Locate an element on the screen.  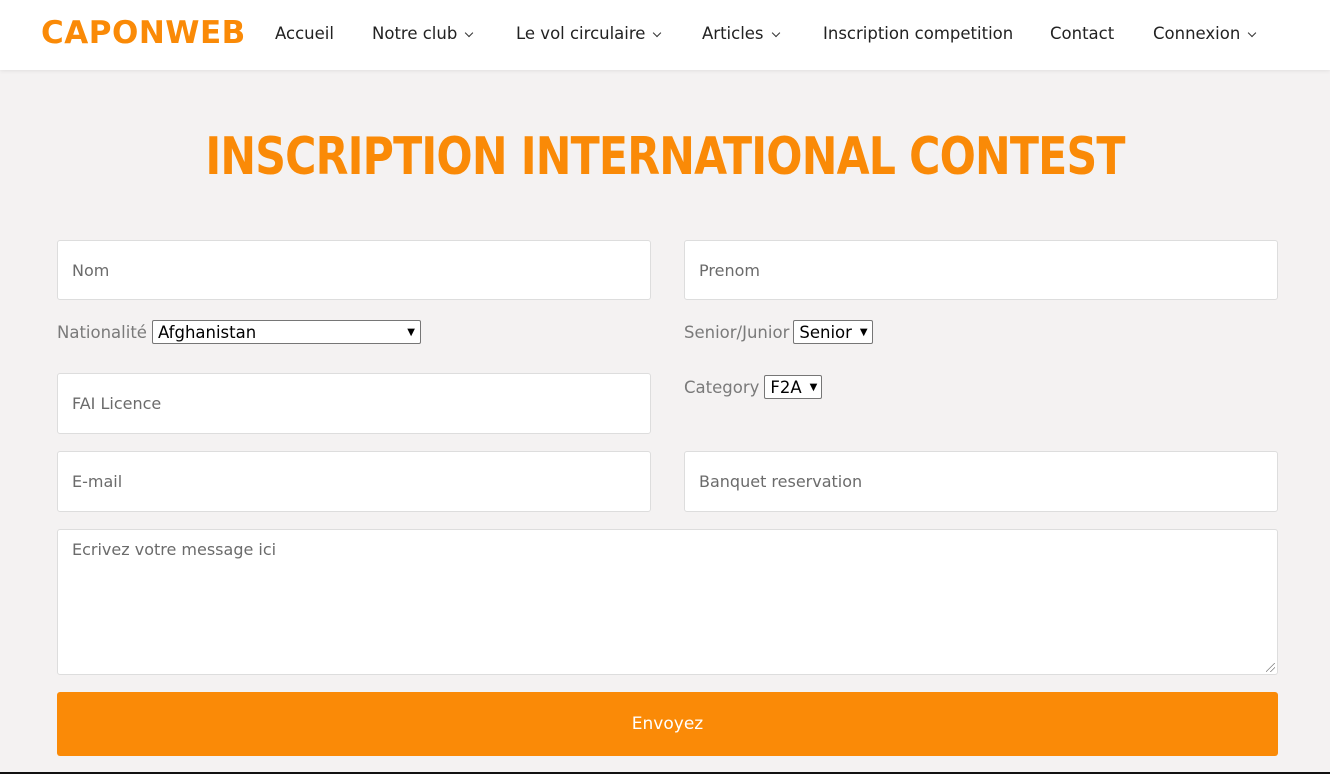
nom-input is located at coordinates (354, 270).